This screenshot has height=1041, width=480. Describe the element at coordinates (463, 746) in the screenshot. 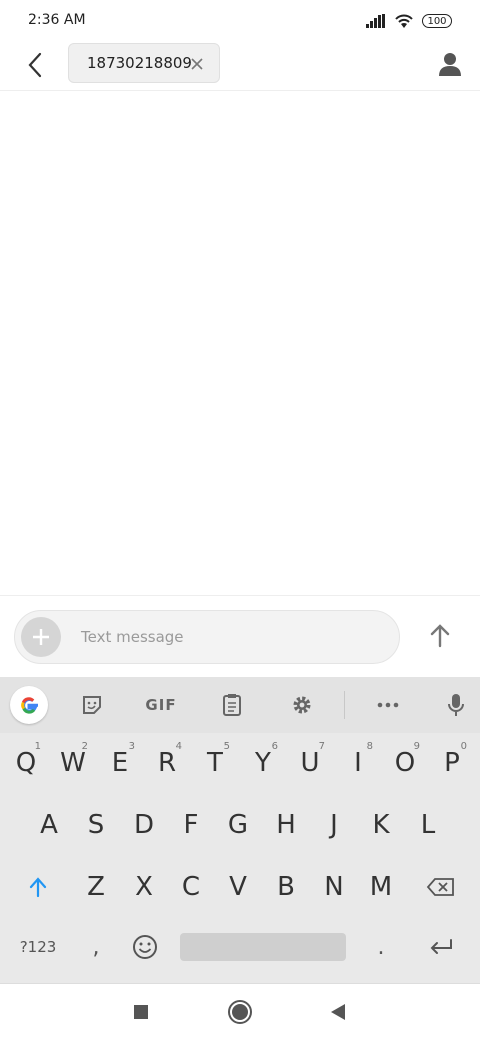

I see `key-hint: 0` at that location.